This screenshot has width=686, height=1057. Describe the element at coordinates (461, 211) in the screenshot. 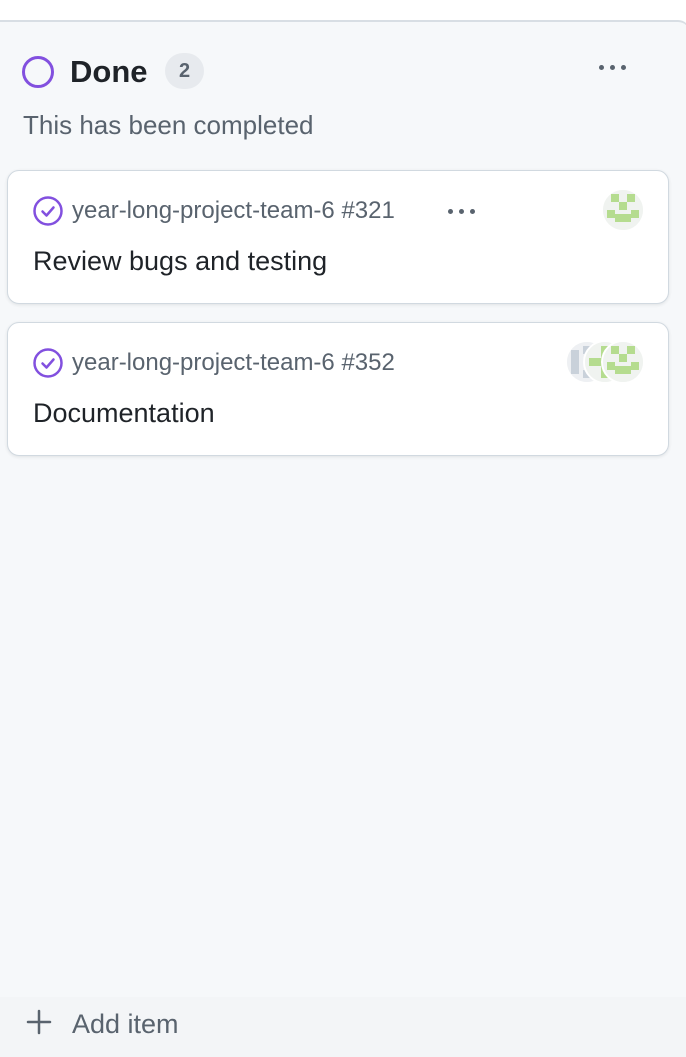

I see `card-menu-button` at that location.